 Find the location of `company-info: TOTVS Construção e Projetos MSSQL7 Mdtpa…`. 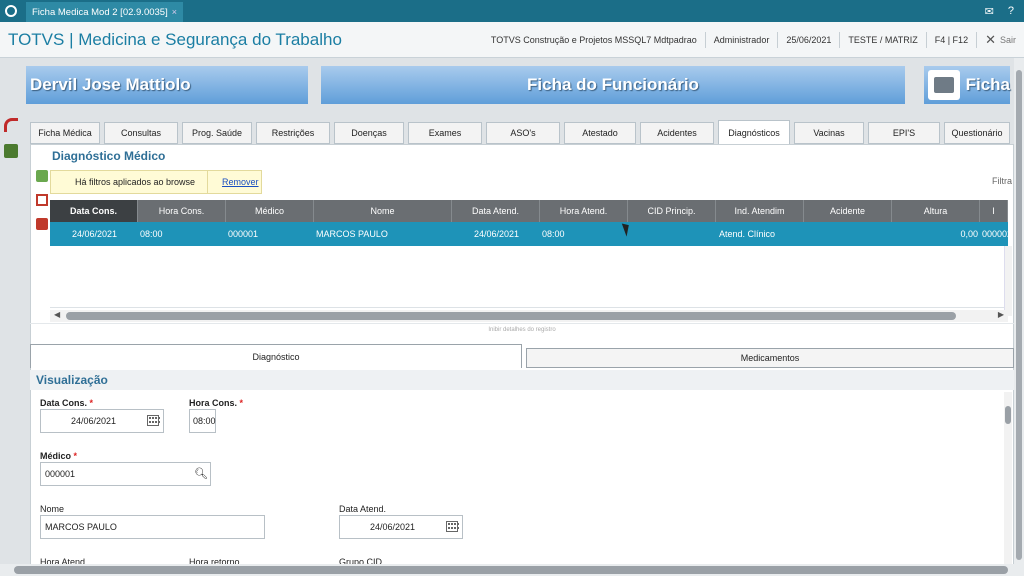

company-info: TOTVS Construção e Projetos MSSQL7 Mdtpa… is located at coordinates (593, 39).